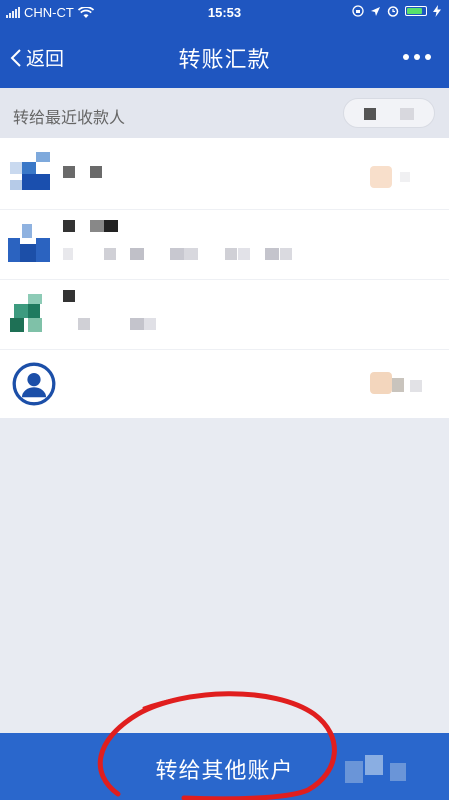 The height and width of the screenshot is (800, 449). Describe the element at coordinates (375, 11) in the screenshot. I see `location-arrow-icon` at that location.